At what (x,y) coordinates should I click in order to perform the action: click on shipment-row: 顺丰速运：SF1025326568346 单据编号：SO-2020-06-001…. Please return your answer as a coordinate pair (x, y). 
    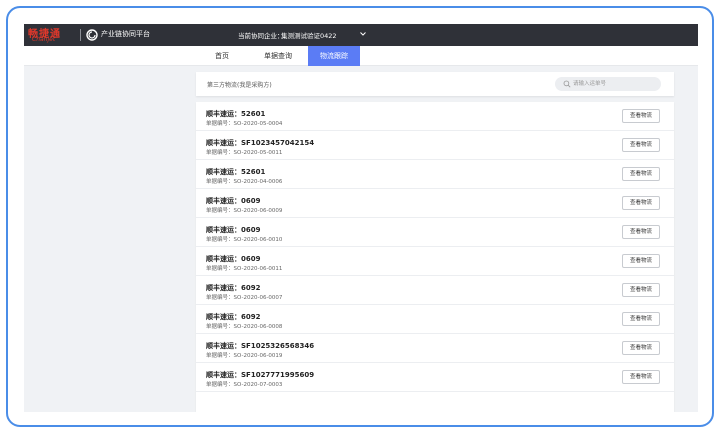
    Looking at the image, I should click on (435, 348).